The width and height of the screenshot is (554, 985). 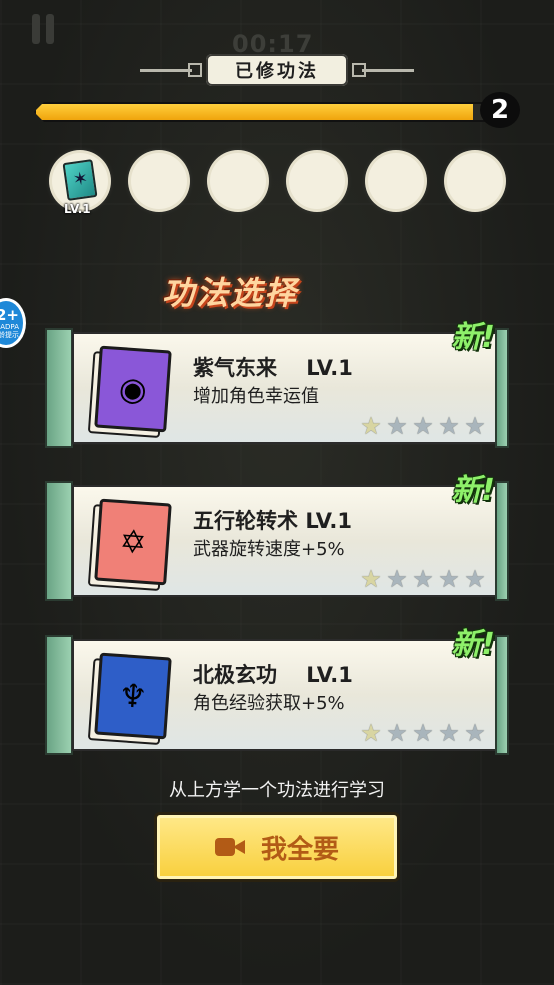 I want to click on age-rating: 12+, so click(x=9, y=314).